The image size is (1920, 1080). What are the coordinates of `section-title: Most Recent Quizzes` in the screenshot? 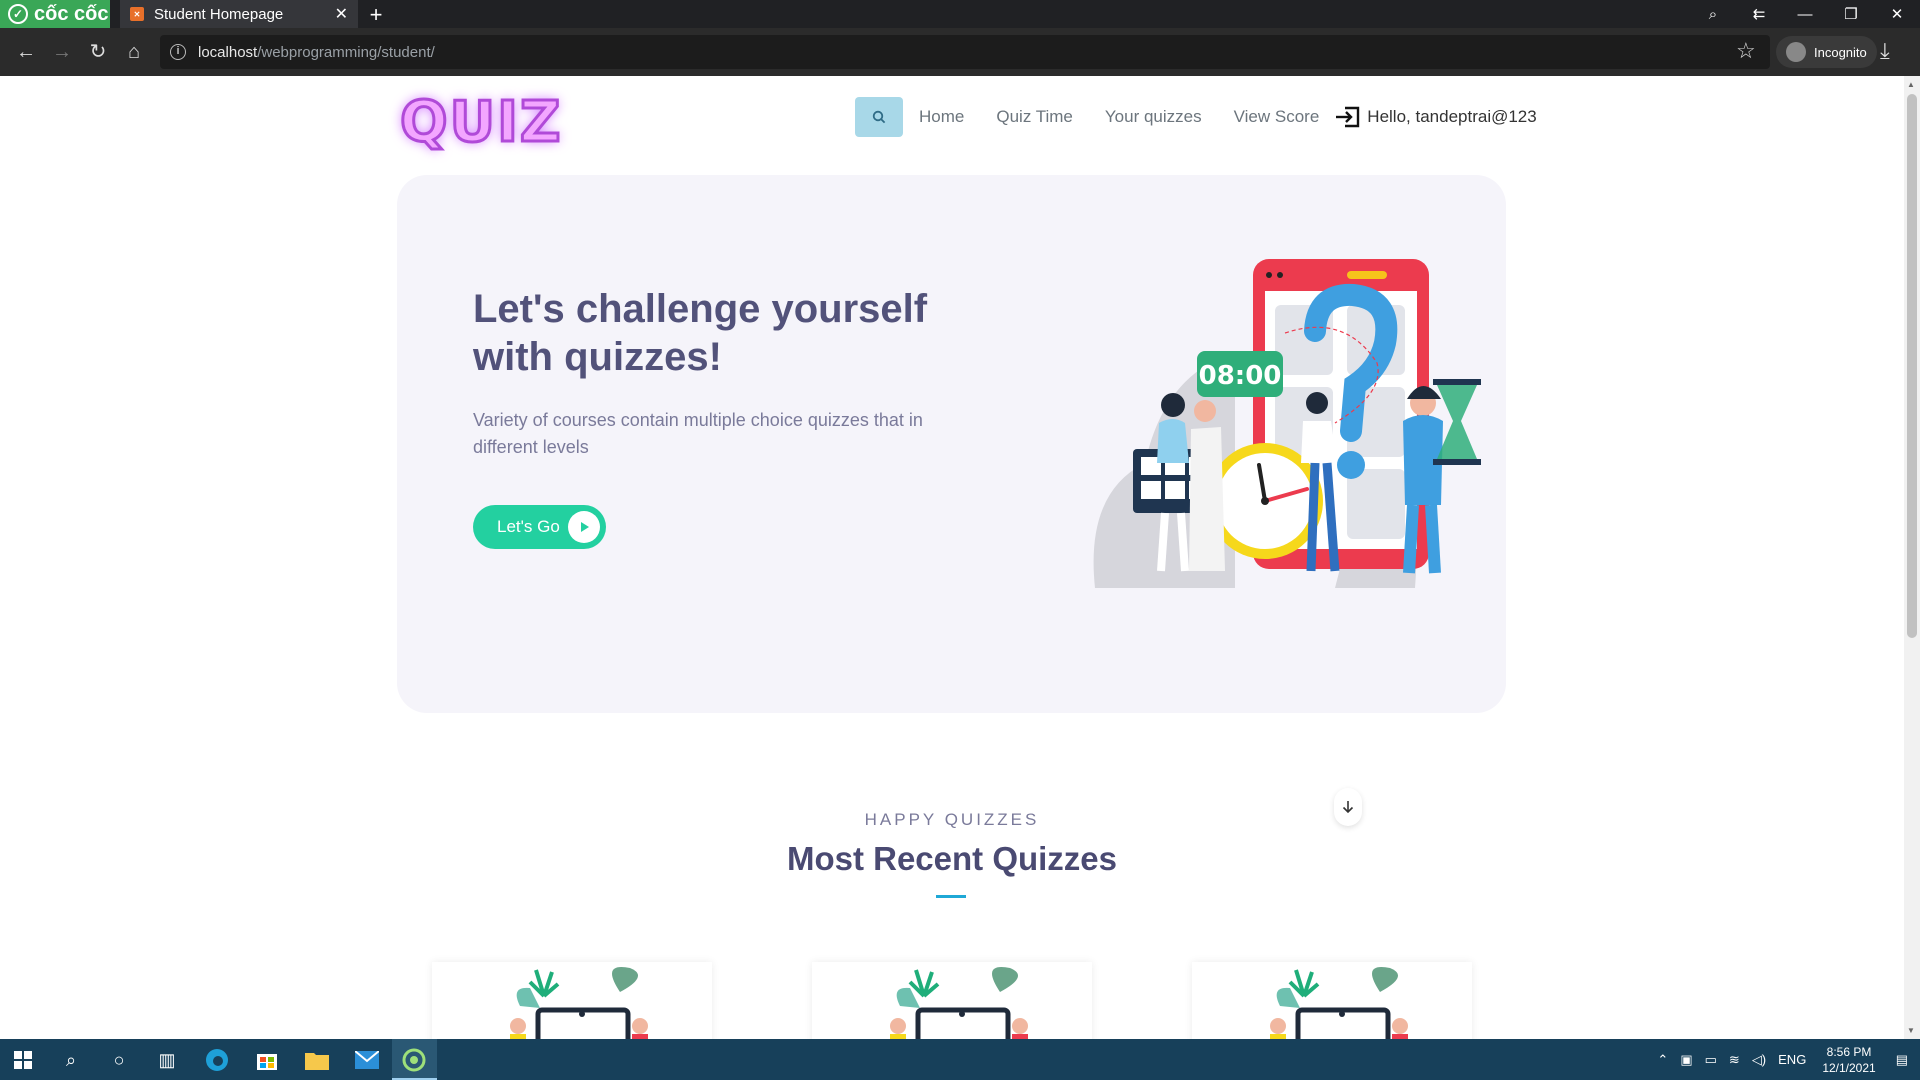 It's located at (952, 858).